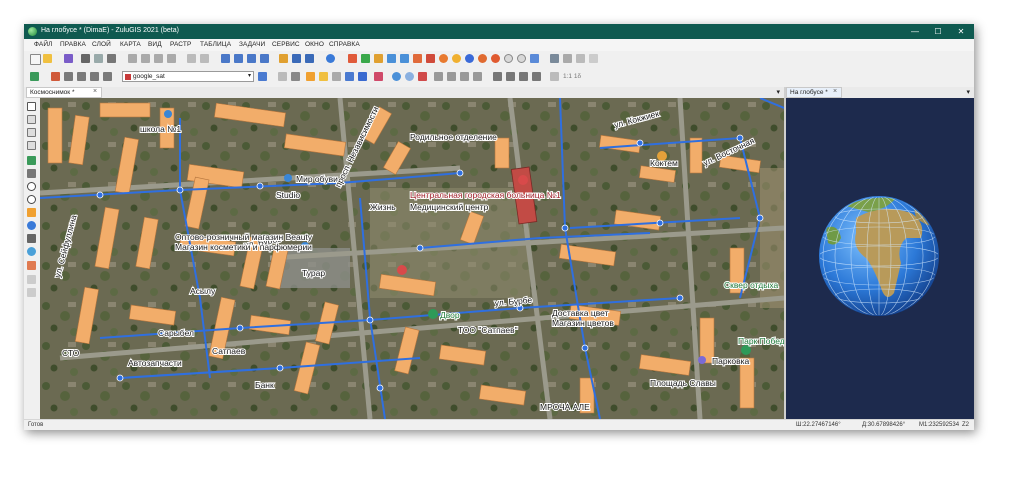 This screenshot has width=1024, height=479. I want to click on undo-icon, so click(191, 58).